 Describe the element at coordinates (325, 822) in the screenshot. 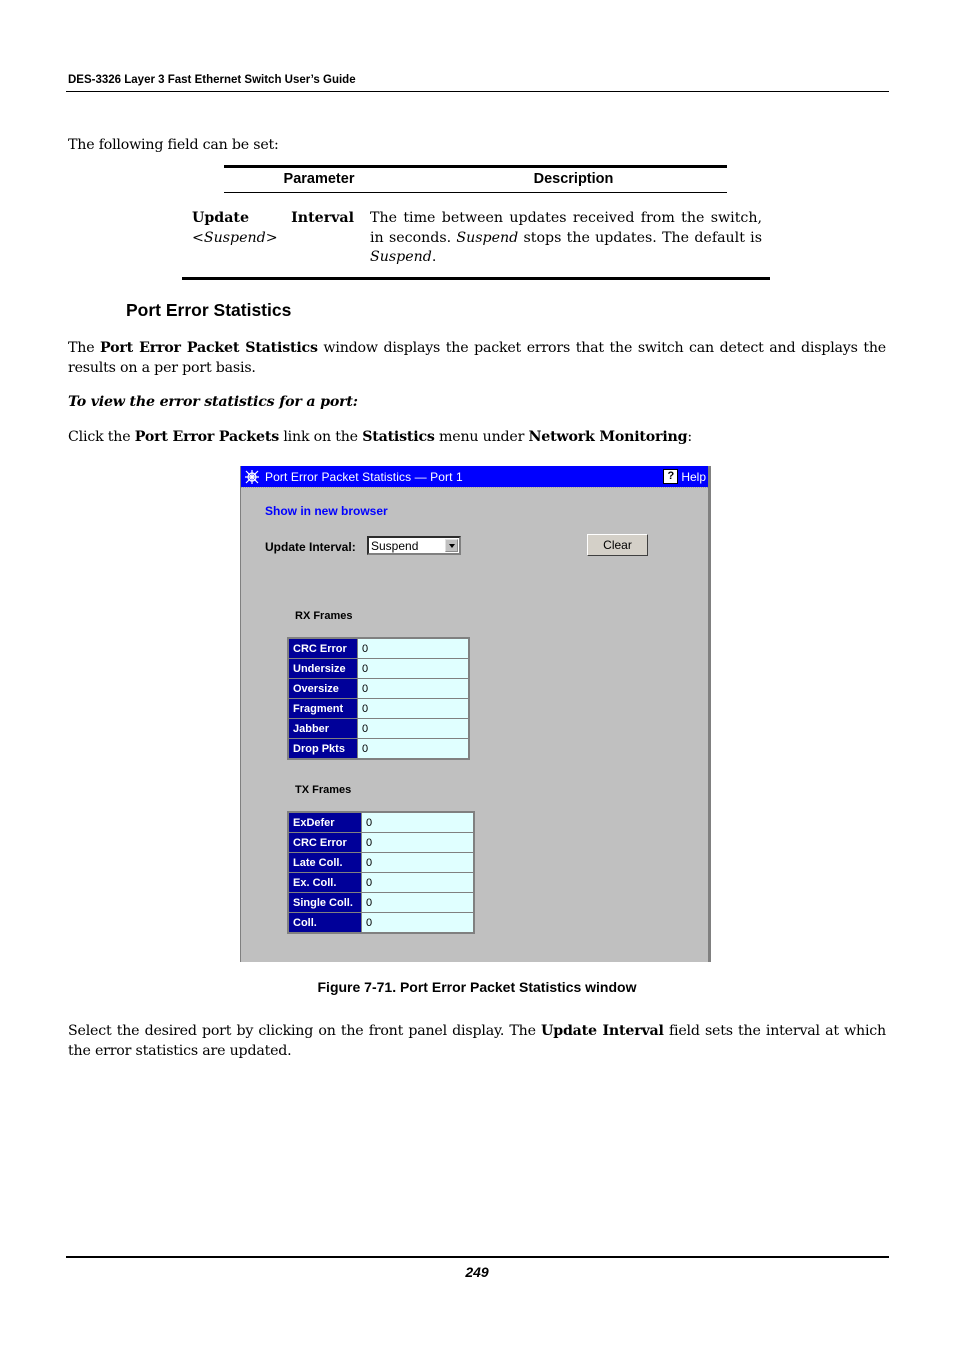

I see `stat-name: ExDefer` at that location.